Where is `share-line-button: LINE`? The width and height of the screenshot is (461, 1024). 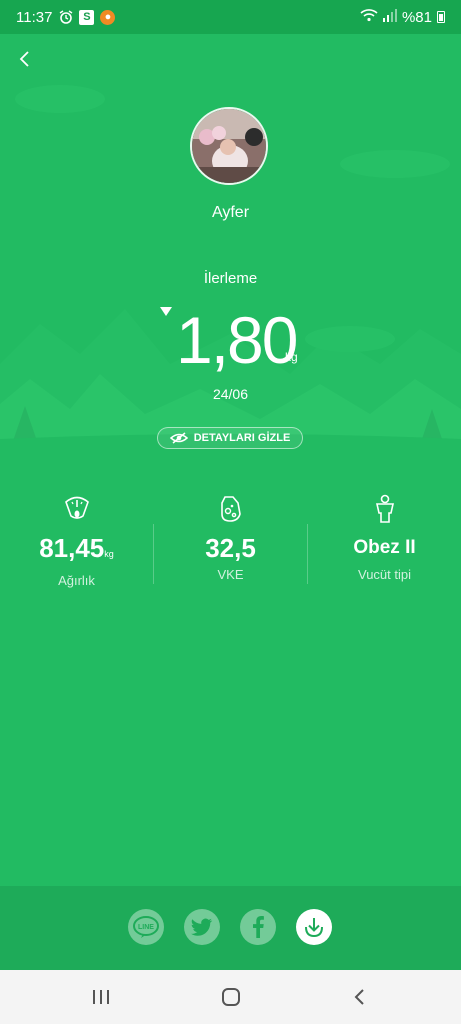 share-line-button: LINE is located at coordinates (146, 927).